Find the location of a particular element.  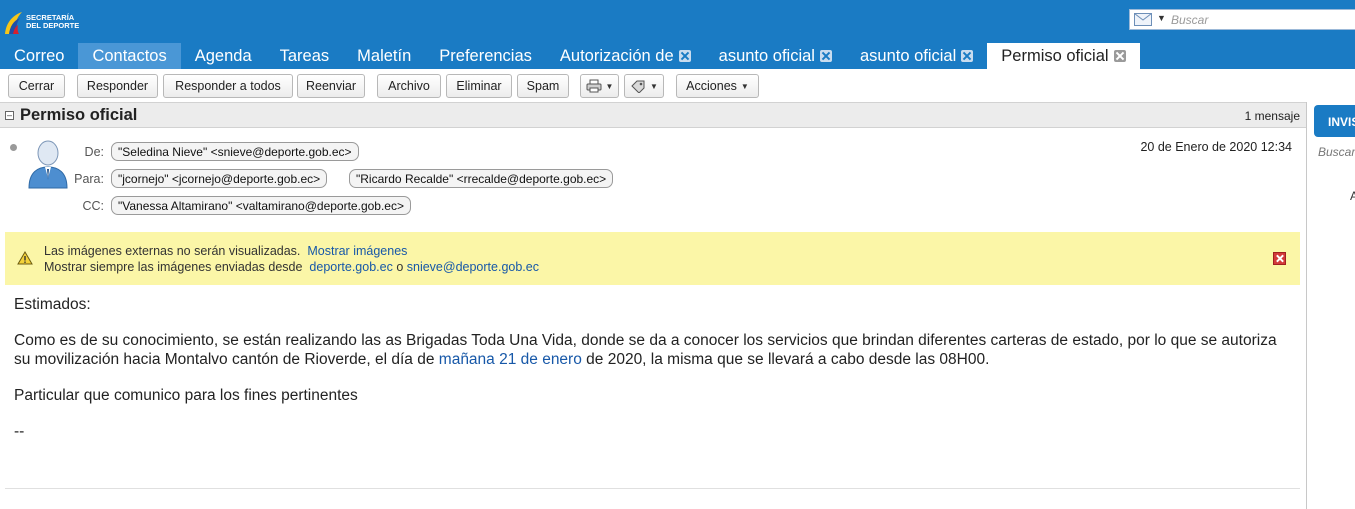

right-side-panel: INVIS Buscar A is located at coordinates (1331, 305).